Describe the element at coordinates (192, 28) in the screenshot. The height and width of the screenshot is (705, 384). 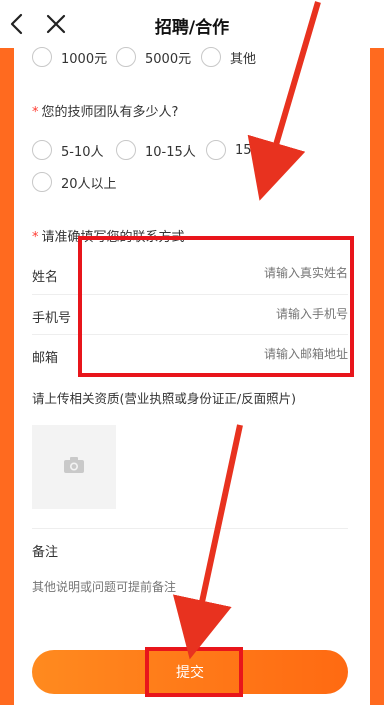
I see `page-title: 招聘/合作` at that location.